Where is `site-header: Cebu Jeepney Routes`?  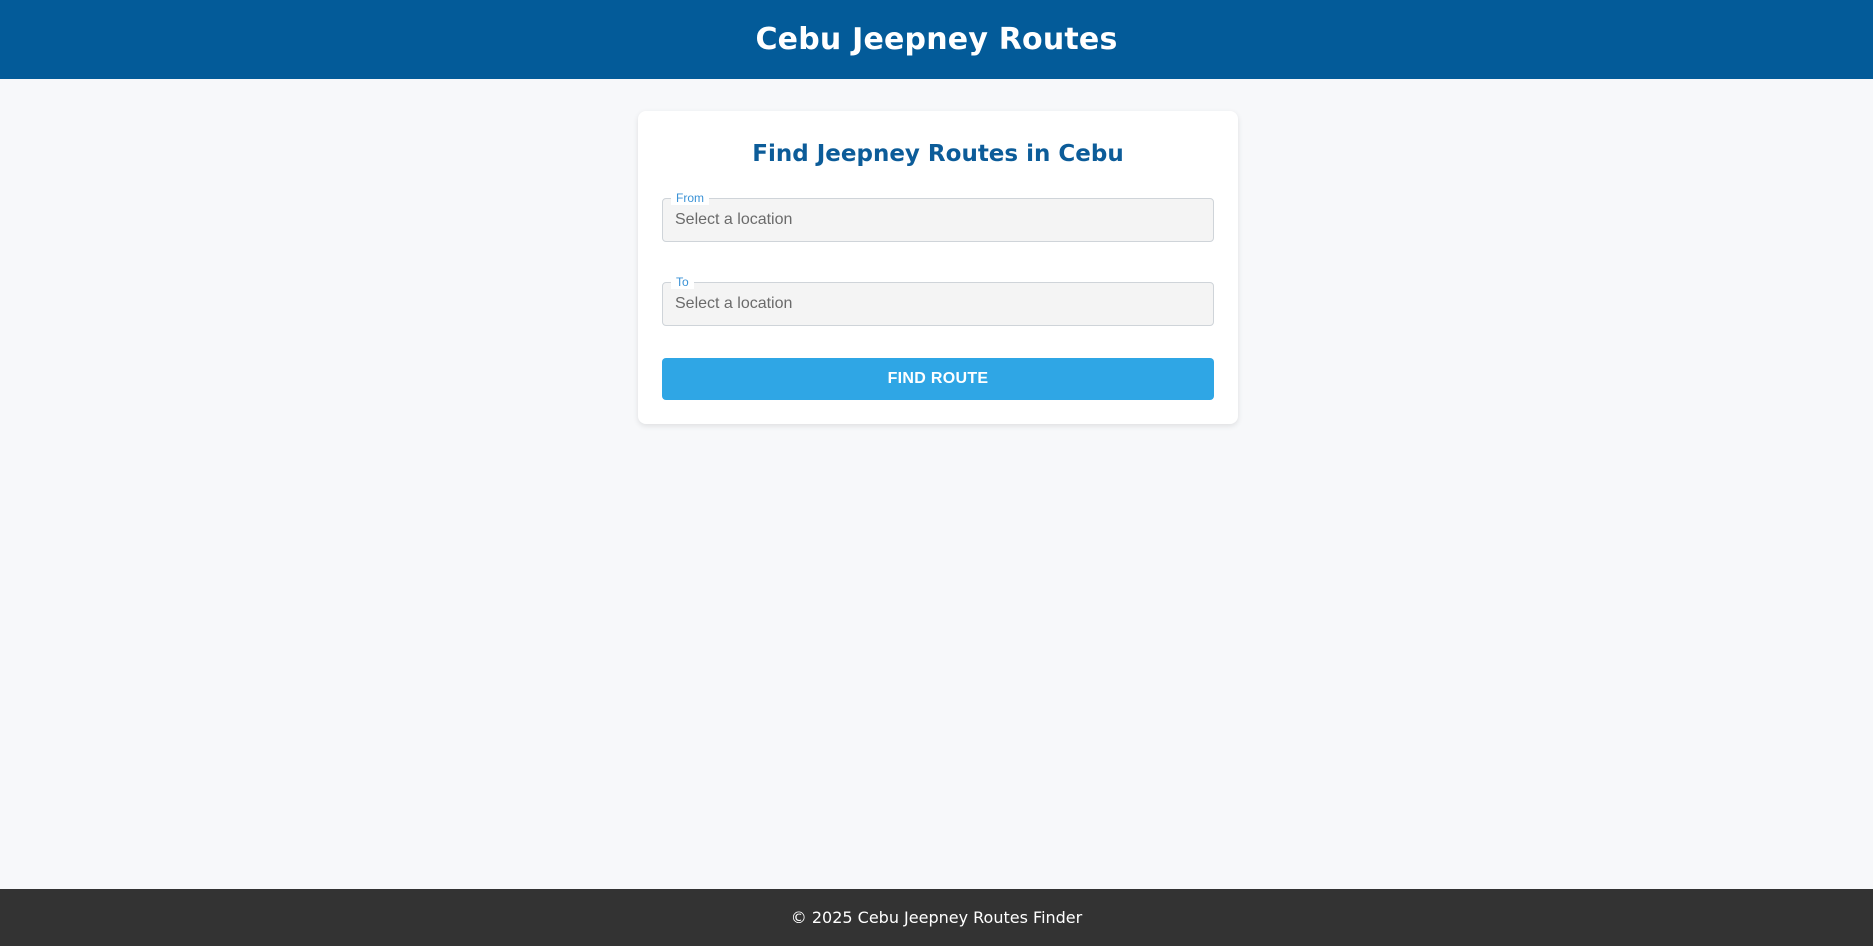 site-header: Cebu Jeepney Routes is located at coordinates (936, 39).